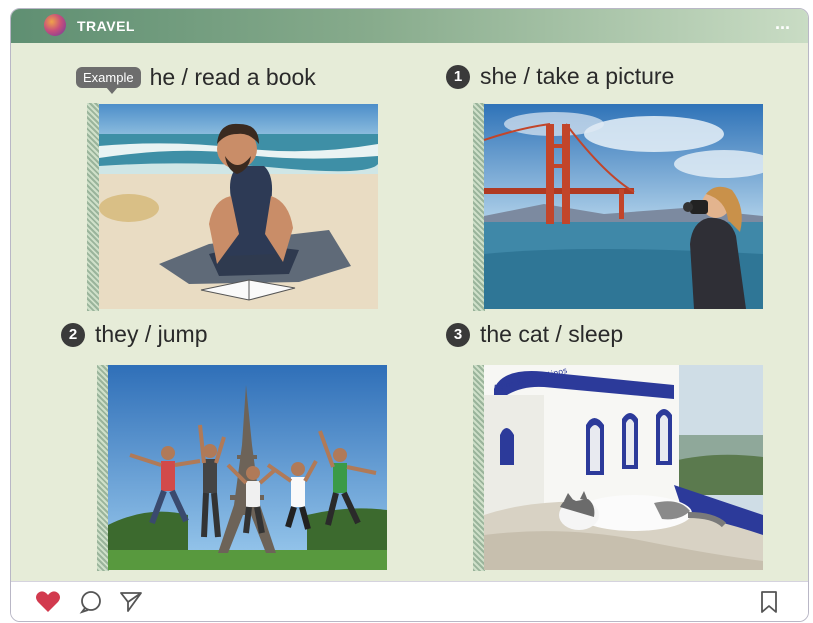 The image size is (813, 623). What do you see at coordinates (55, 25) in the screenshot?
I see `avatar` at bounding box center [55, 25].